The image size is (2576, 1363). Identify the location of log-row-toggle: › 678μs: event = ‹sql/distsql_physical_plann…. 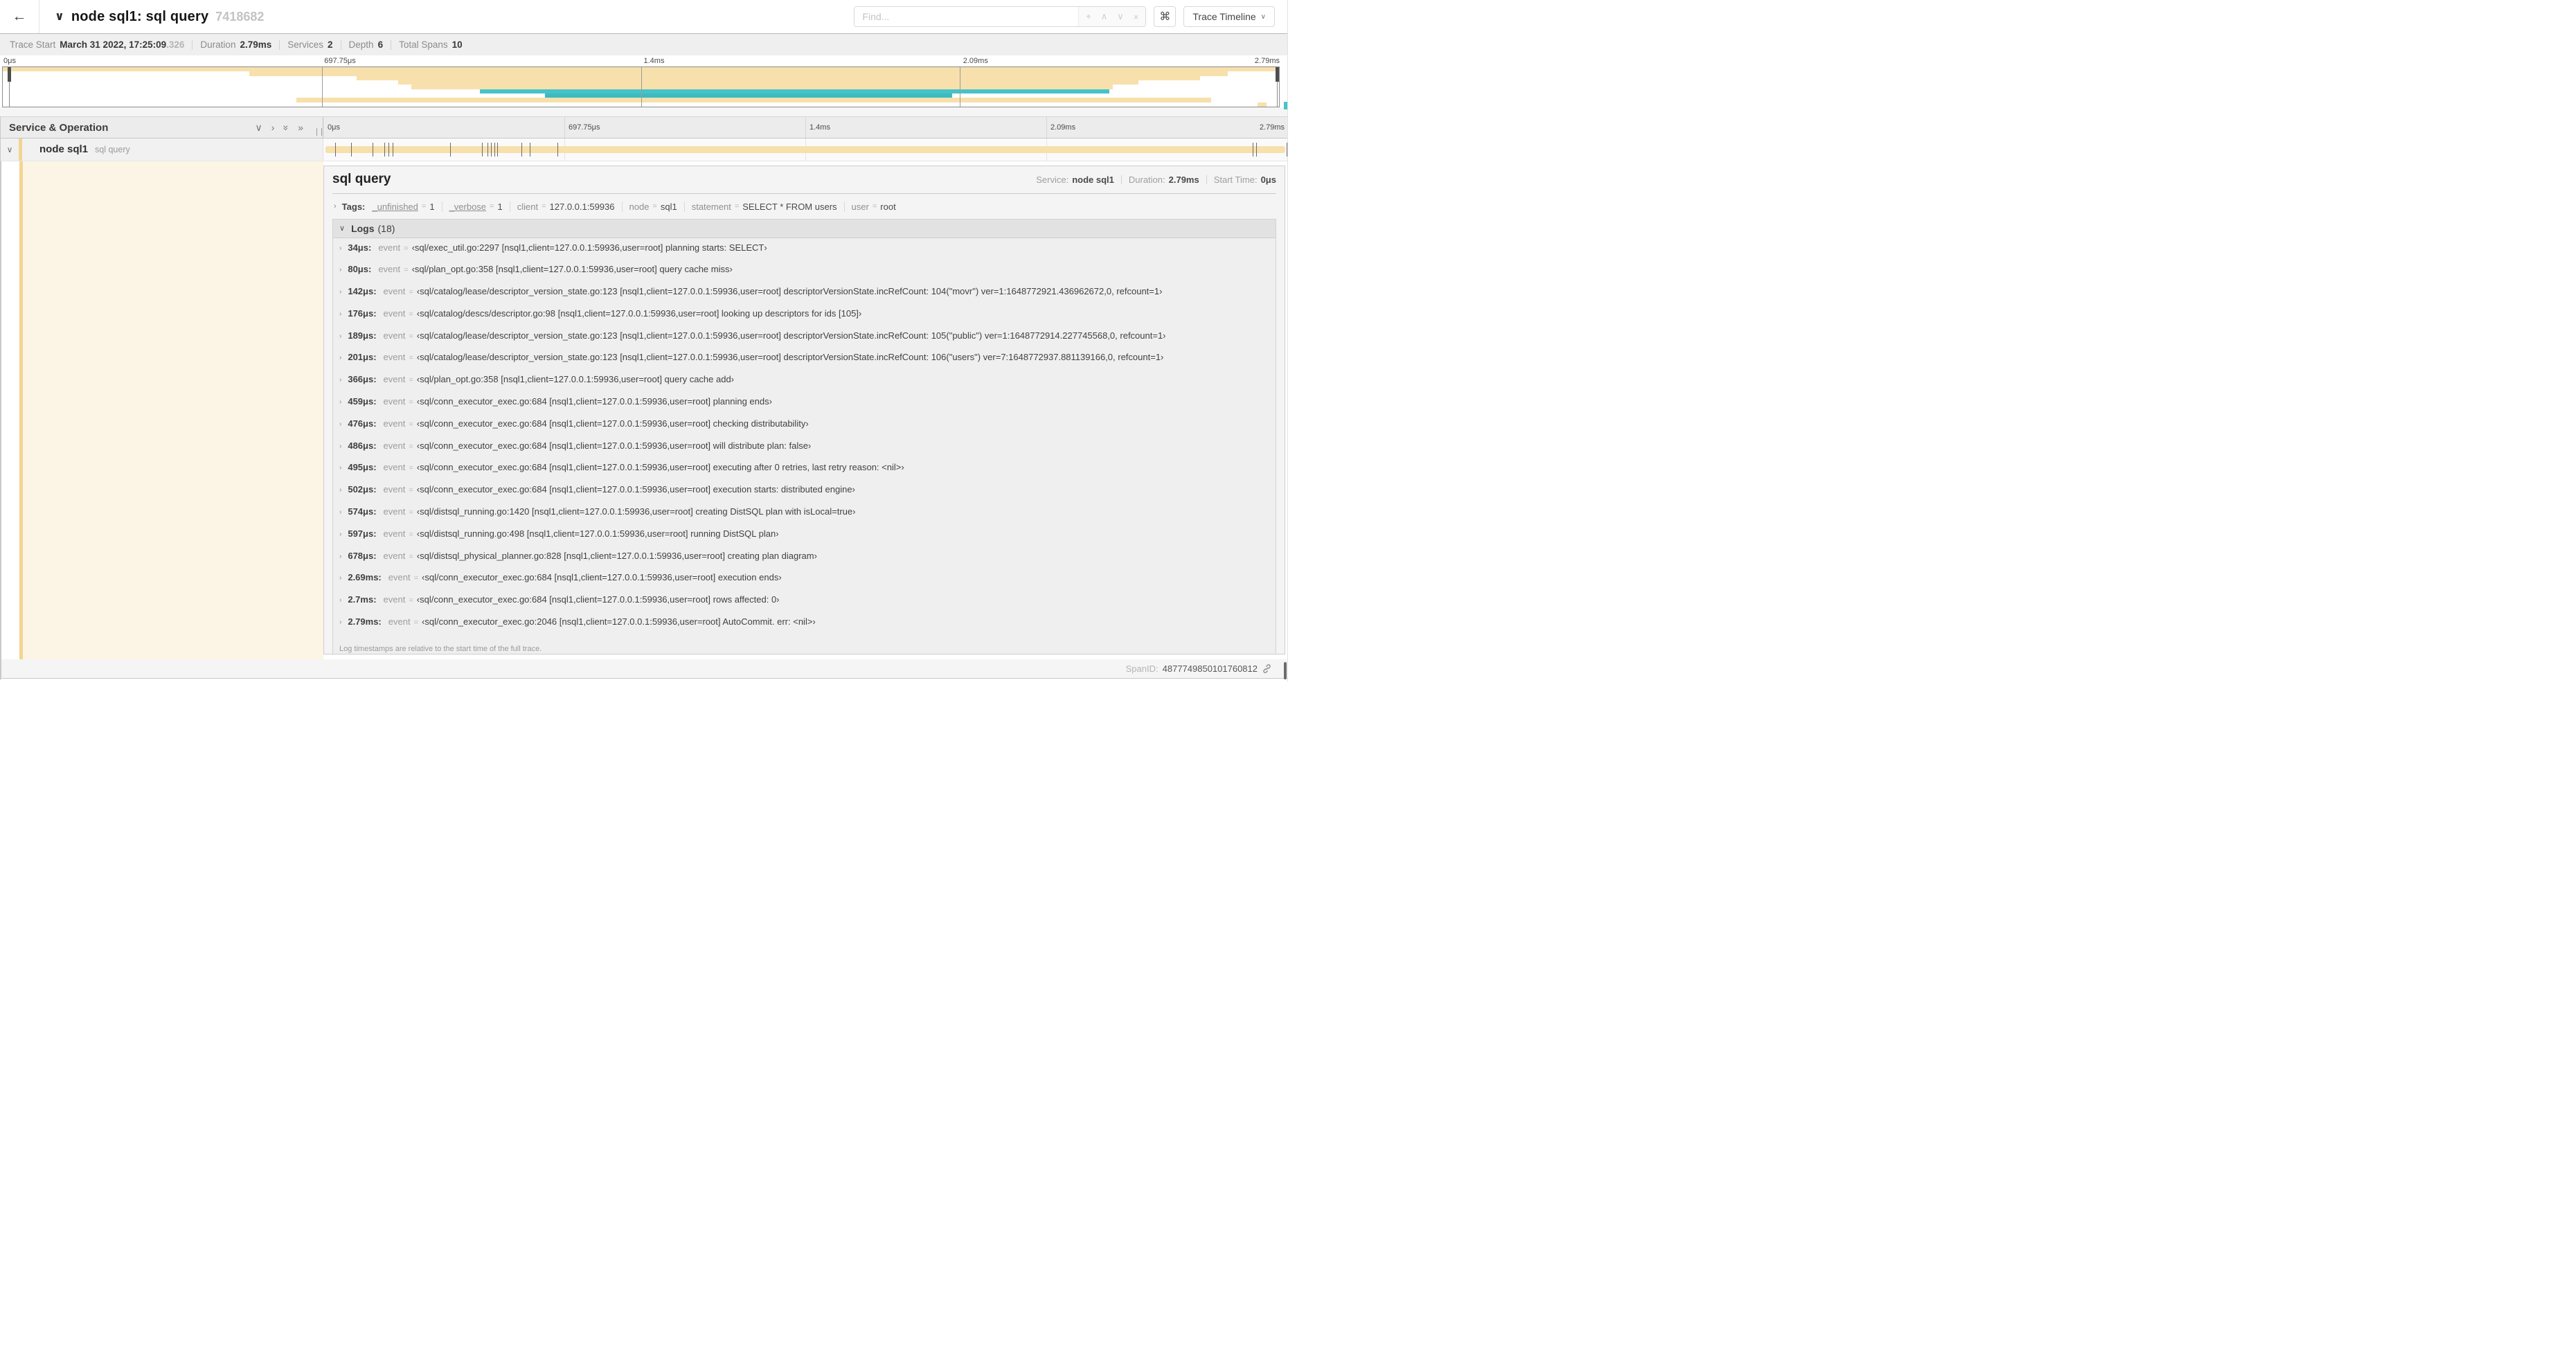
(804, 562).